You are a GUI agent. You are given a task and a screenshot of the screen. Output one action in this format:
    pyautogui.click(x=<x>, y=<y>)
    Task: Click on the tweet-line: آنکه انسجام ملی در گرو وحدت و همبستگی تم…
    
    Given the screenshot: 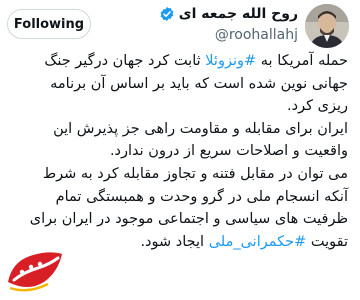 What is the action you would take?
    pyautogui.click(x=201, y=196)
    